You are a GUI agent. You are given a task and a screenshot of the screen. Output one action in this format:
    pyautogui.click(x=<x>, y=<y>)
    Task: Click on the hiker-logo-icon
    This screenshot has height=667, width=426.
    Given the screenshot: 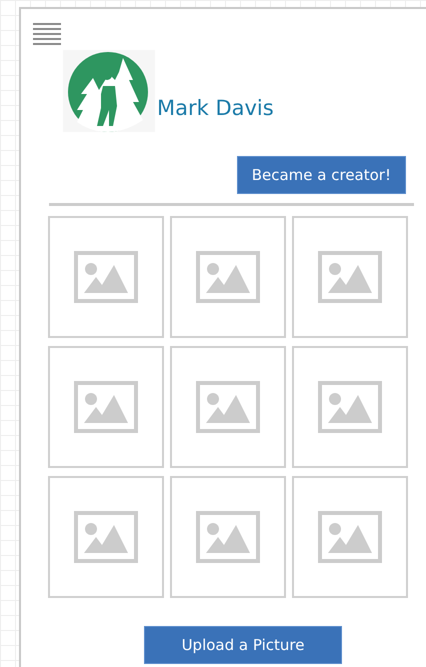 What is the action you would take?
    pyautogui.click(x=109, y=91)
    